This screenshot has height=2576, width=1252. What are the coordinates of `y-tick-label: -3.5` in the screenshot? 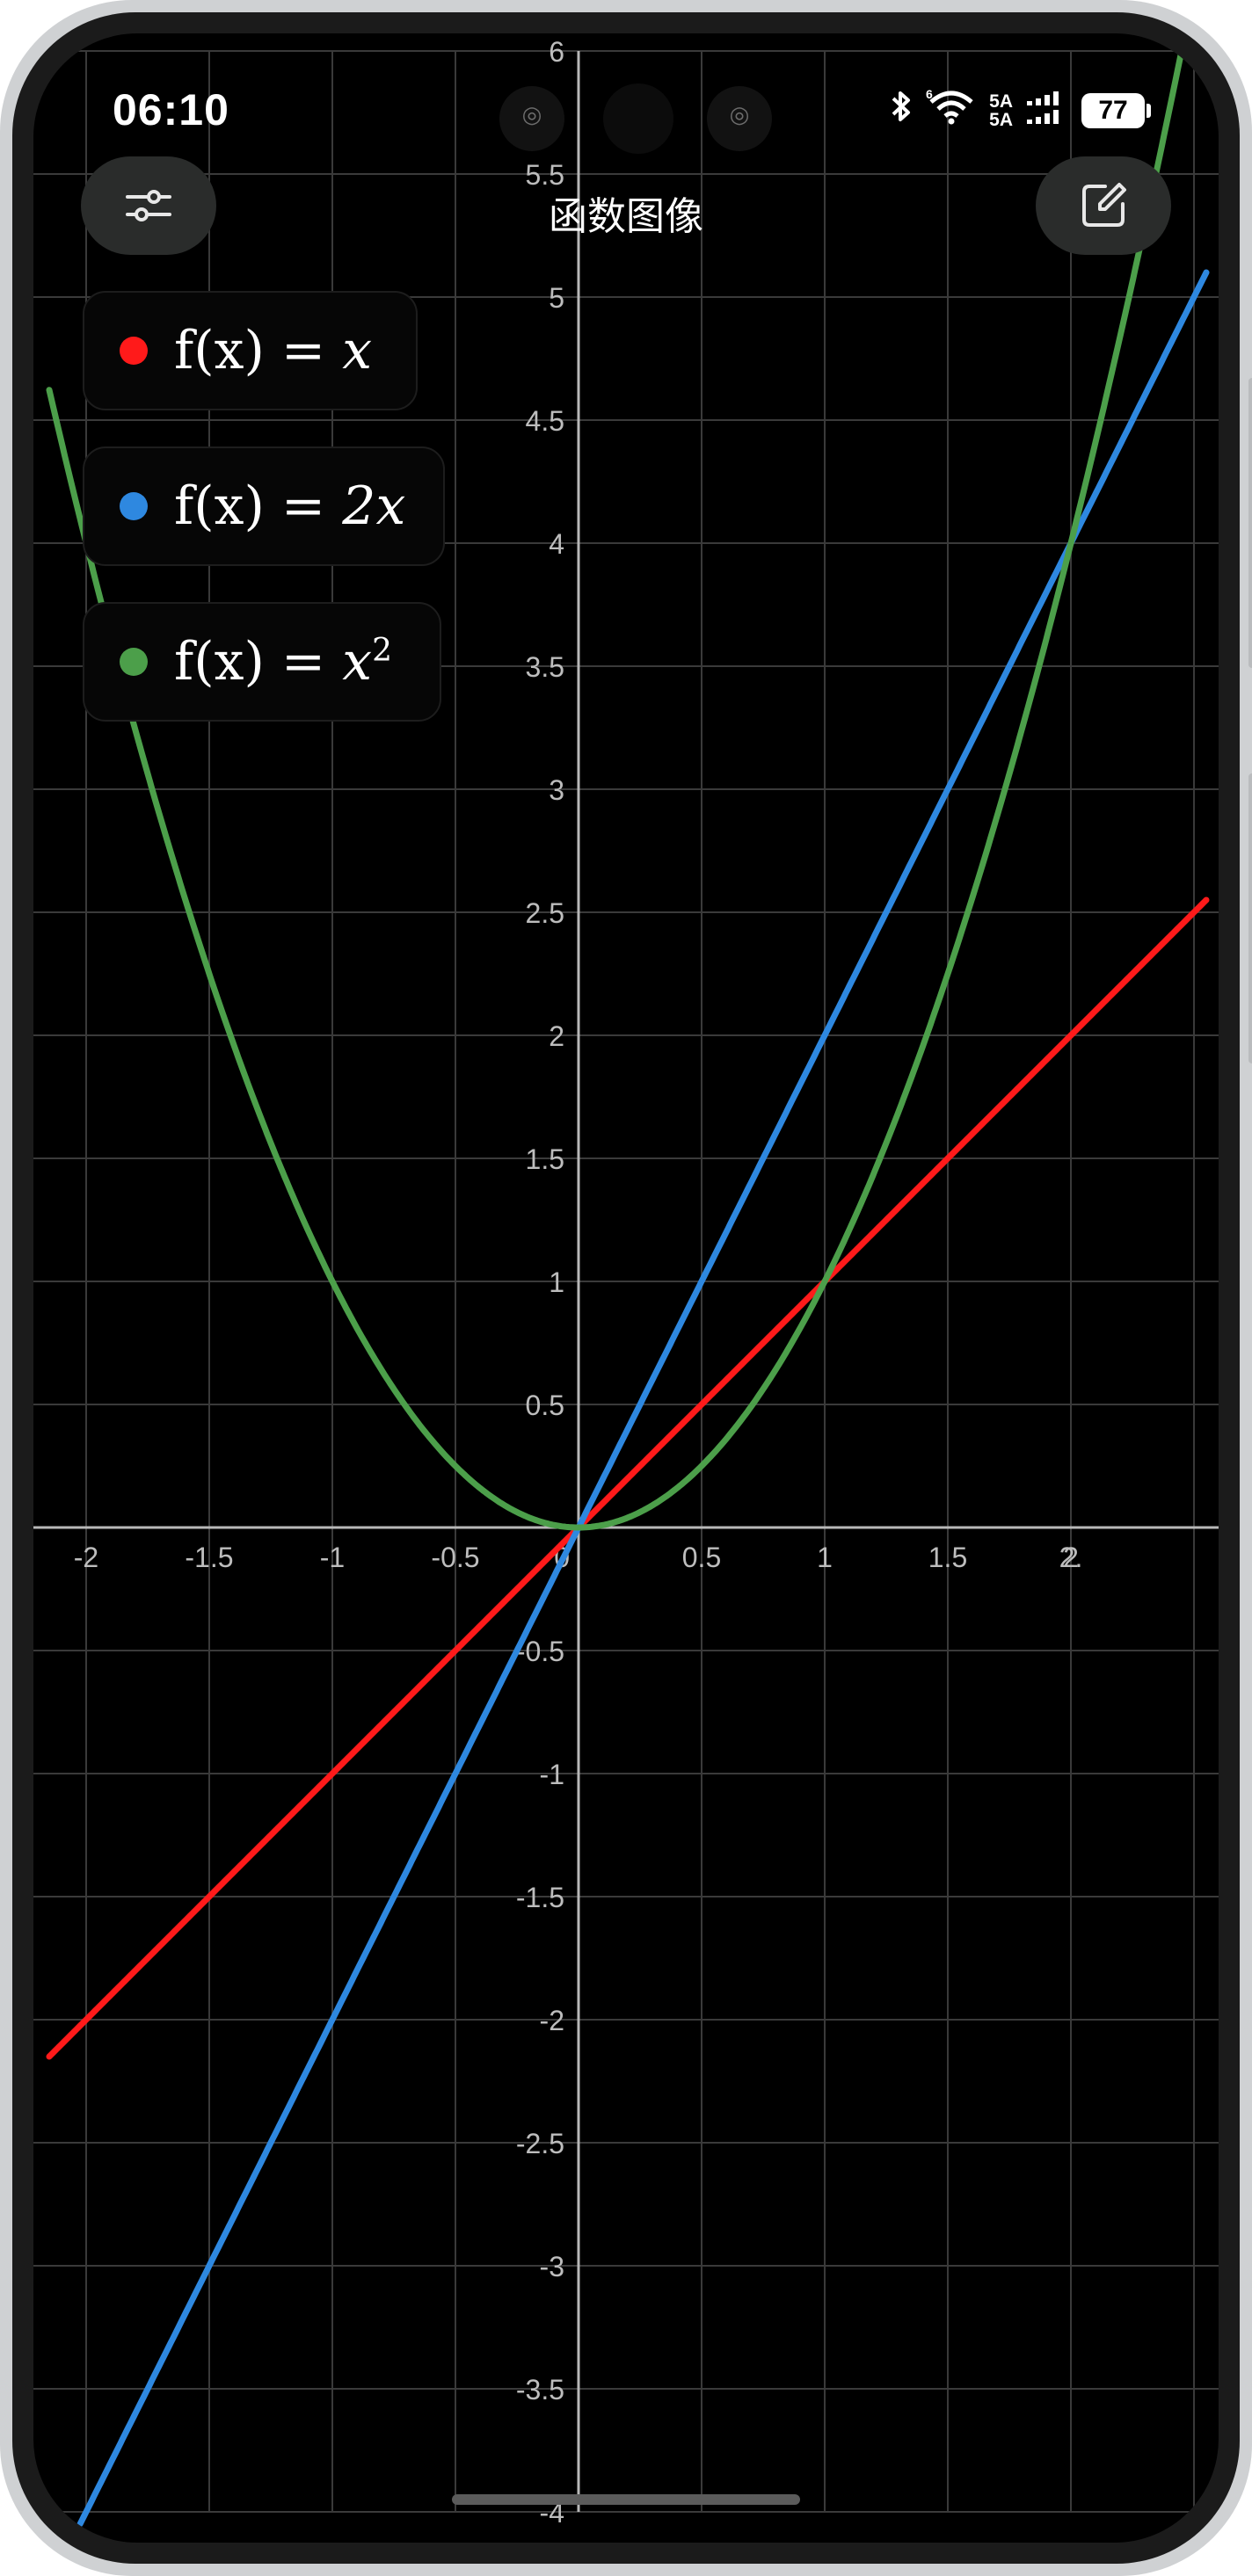 It's located at (540, 2389).